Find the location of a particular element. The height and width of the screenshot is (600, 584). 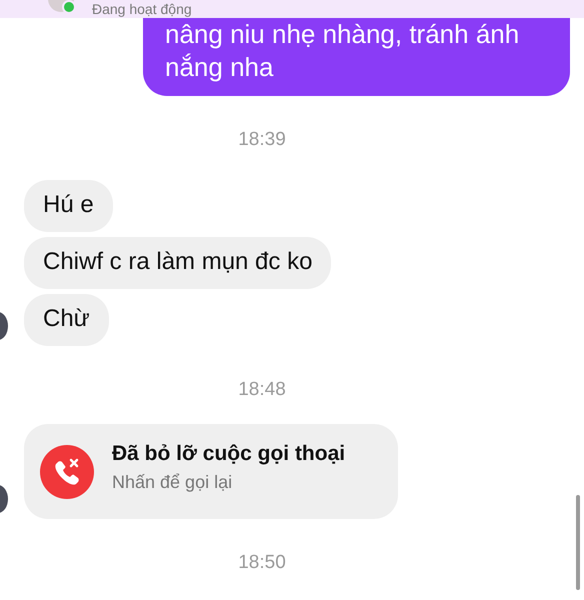

message-bubble: Chiwf c ra làm mụn đc ko is located at coordinates (178, 263).